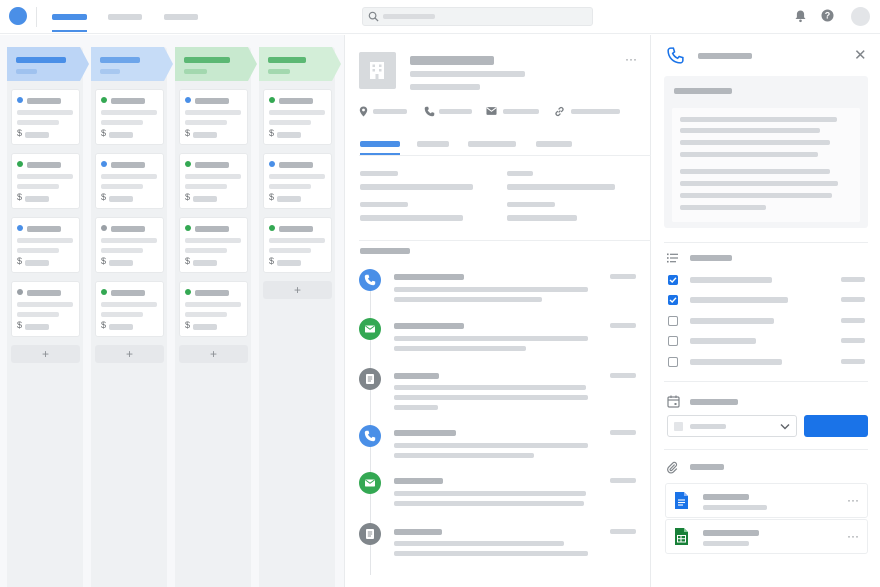  What do you see at coordinates (853, 320) in the screenshot?
I see `checklist-item-meta` at bounding box center [853, 320].